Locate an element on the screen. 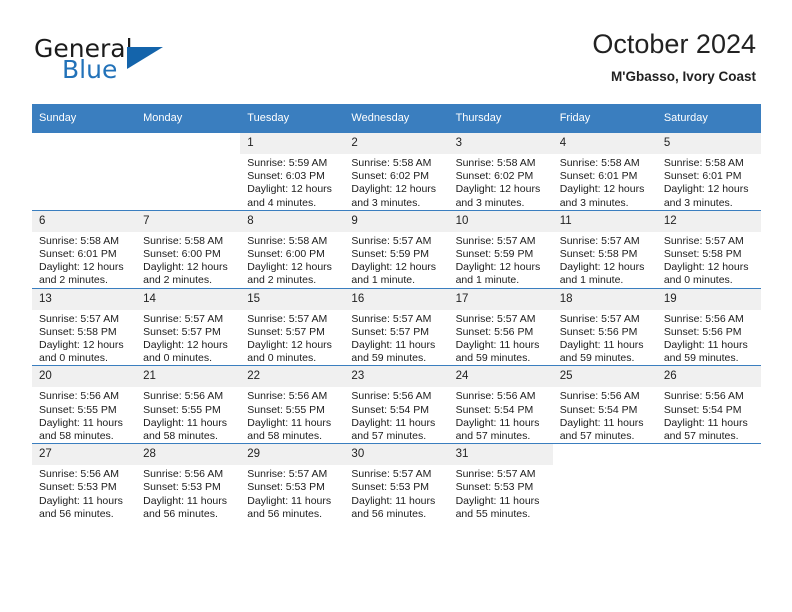  day-daylight-line: and 4 minutes. is located at coordinates (282, 202).